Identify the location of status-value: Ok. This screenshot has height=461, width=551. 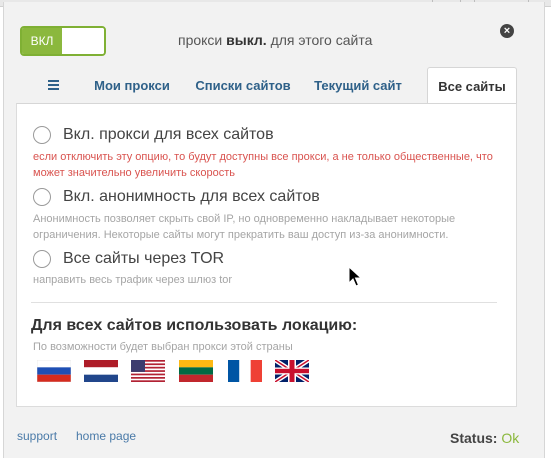
(510, 438).